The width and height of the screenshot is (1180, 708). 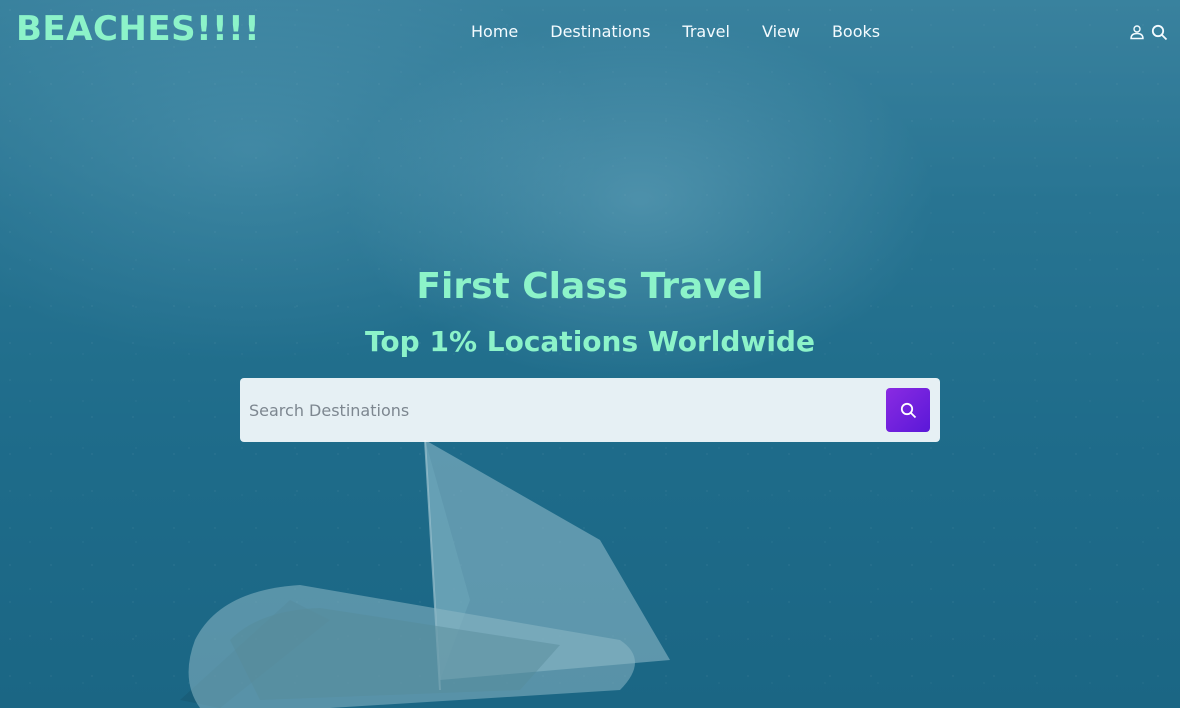 What do you see at coordinates (590, 341) in the screenshot?
I see `hero-subtitle: Top 1% Locations Worldwide` at bounding box center [590, 341].